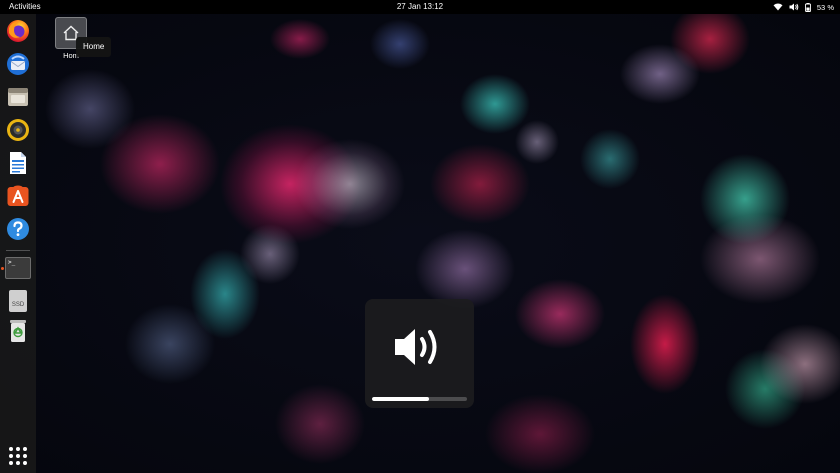  I want to click on battery-icon, so click(807, 7).